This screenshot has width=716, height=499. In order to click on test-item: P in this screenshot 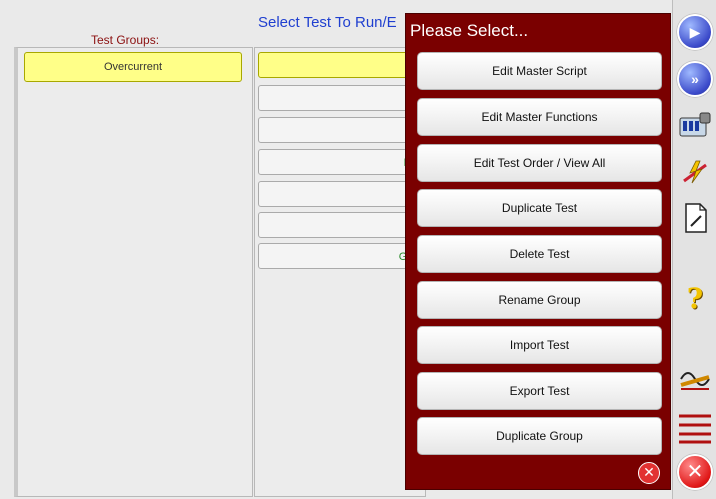, I will do `click(338, 162)`.